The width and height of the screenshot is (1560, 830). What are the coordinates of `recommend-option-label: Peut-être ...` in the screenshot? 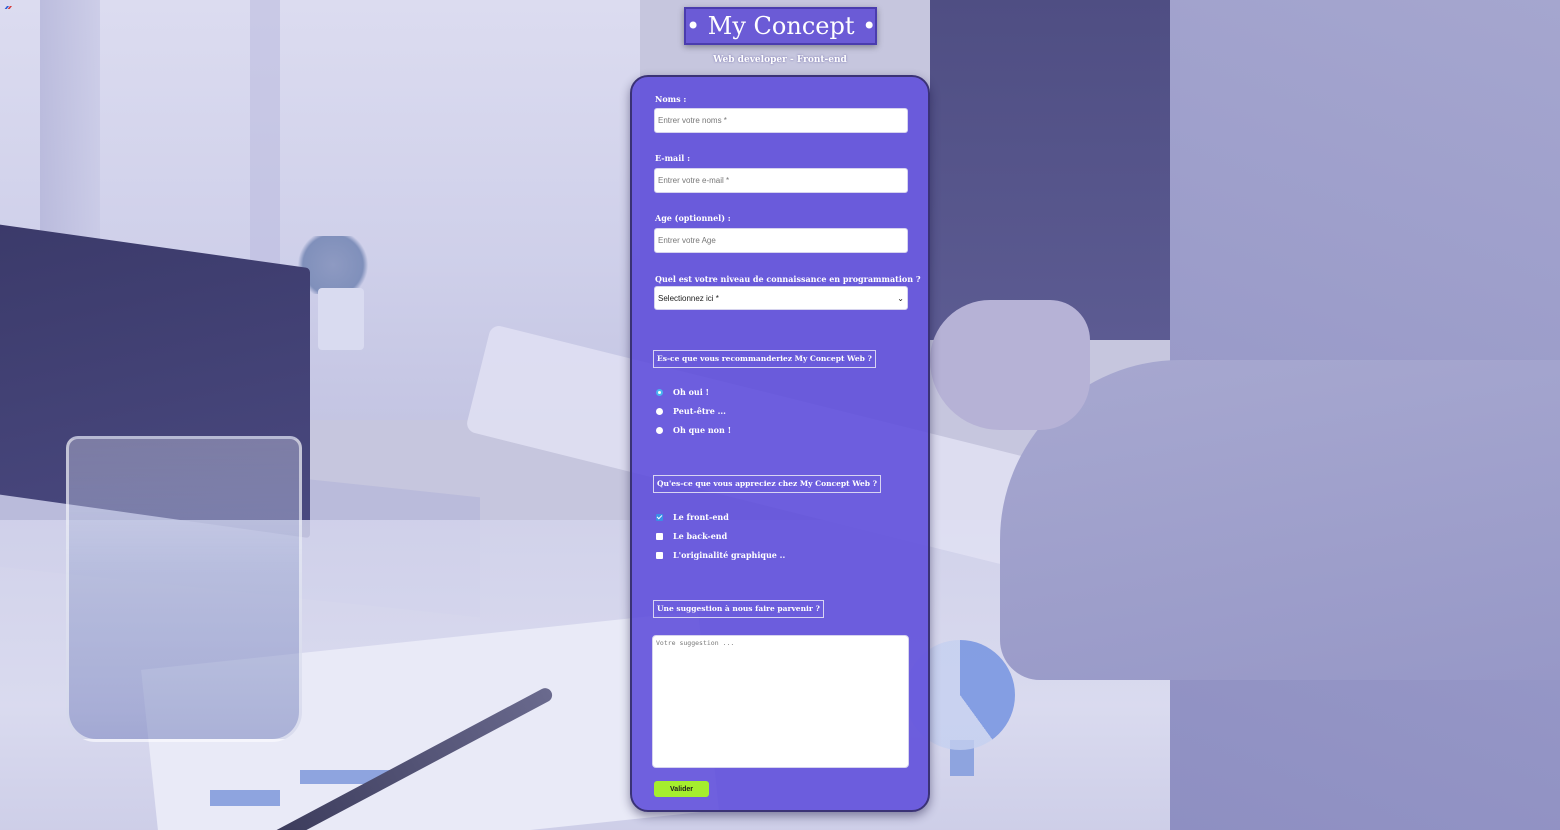 It's located at (699, 411).